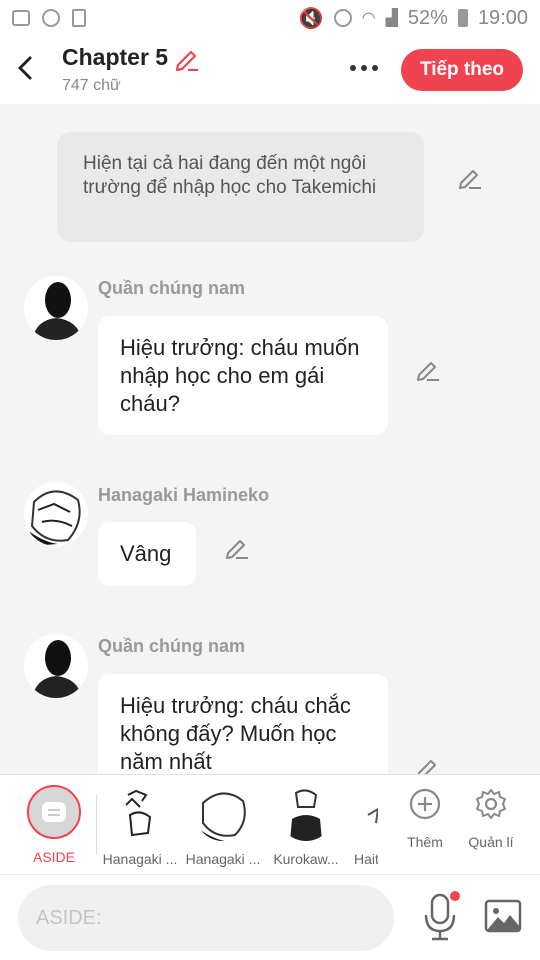  What do you see at coordinates (425, 804) in the screenshot?
I see `plus-circle-icon` at bounding box center [425, 804].